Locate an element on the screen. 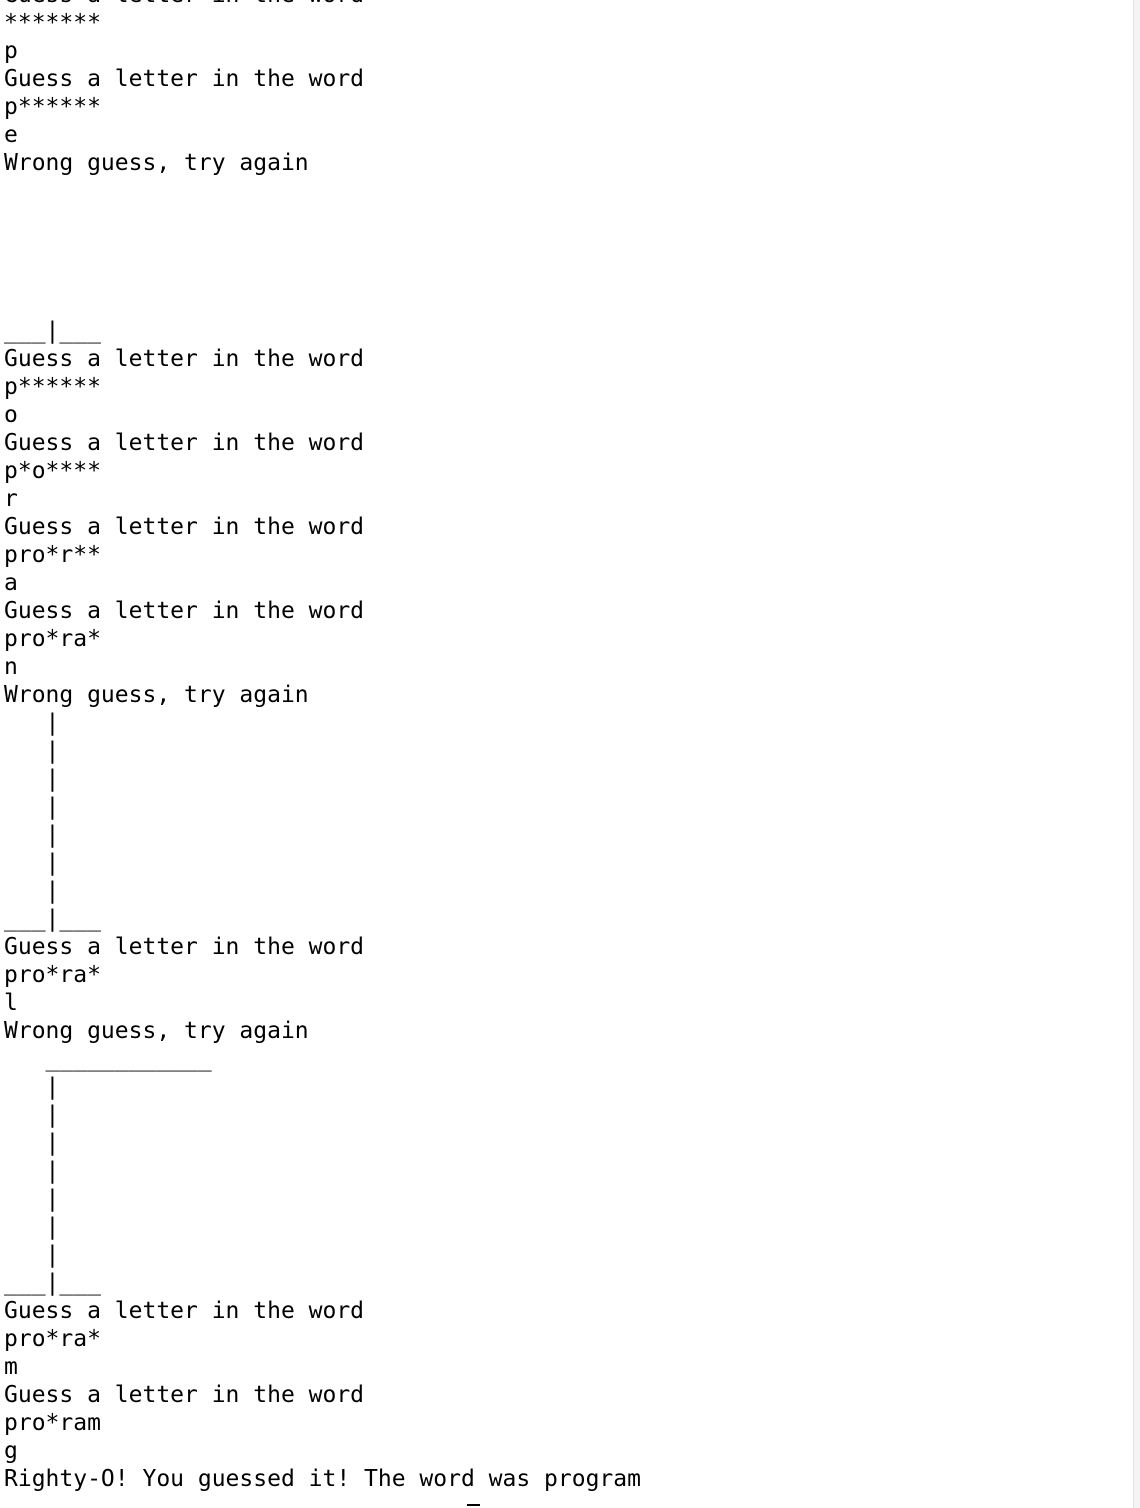 This screenshot has height=1508, width=1140. scrollbar-track is located at coordinates (1136, 754).